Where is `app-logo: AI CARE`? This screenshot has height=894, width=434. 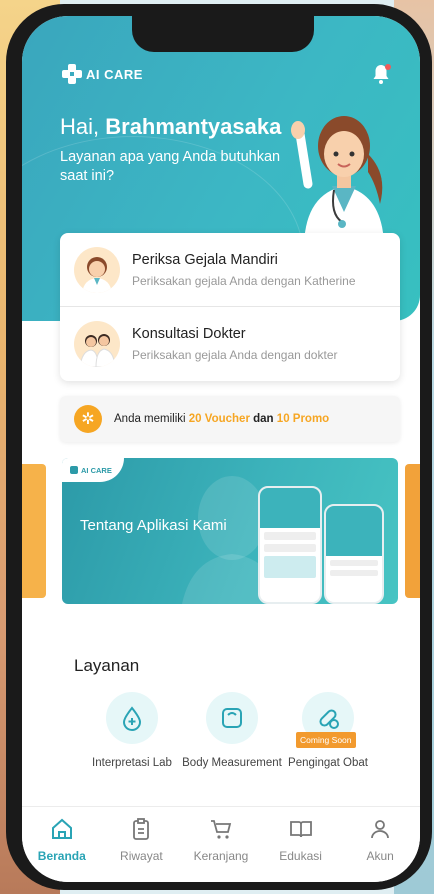
app-logo: AI CARE is located at coordinates (102, 74).